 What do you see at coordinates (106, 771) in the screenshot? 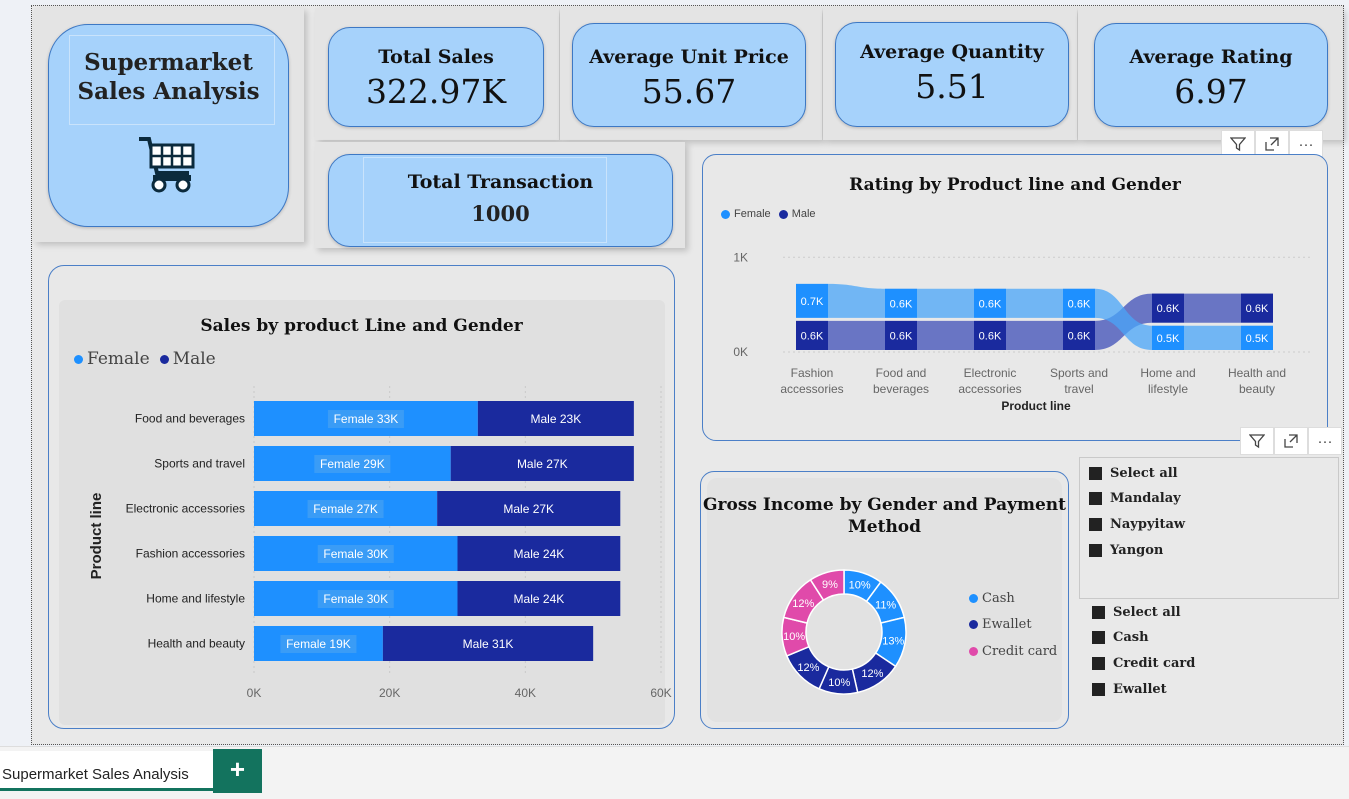
I see `tab-supermarket-sales-analysis: Supermarket Sales Analysis` at bounding box center [106, 771].